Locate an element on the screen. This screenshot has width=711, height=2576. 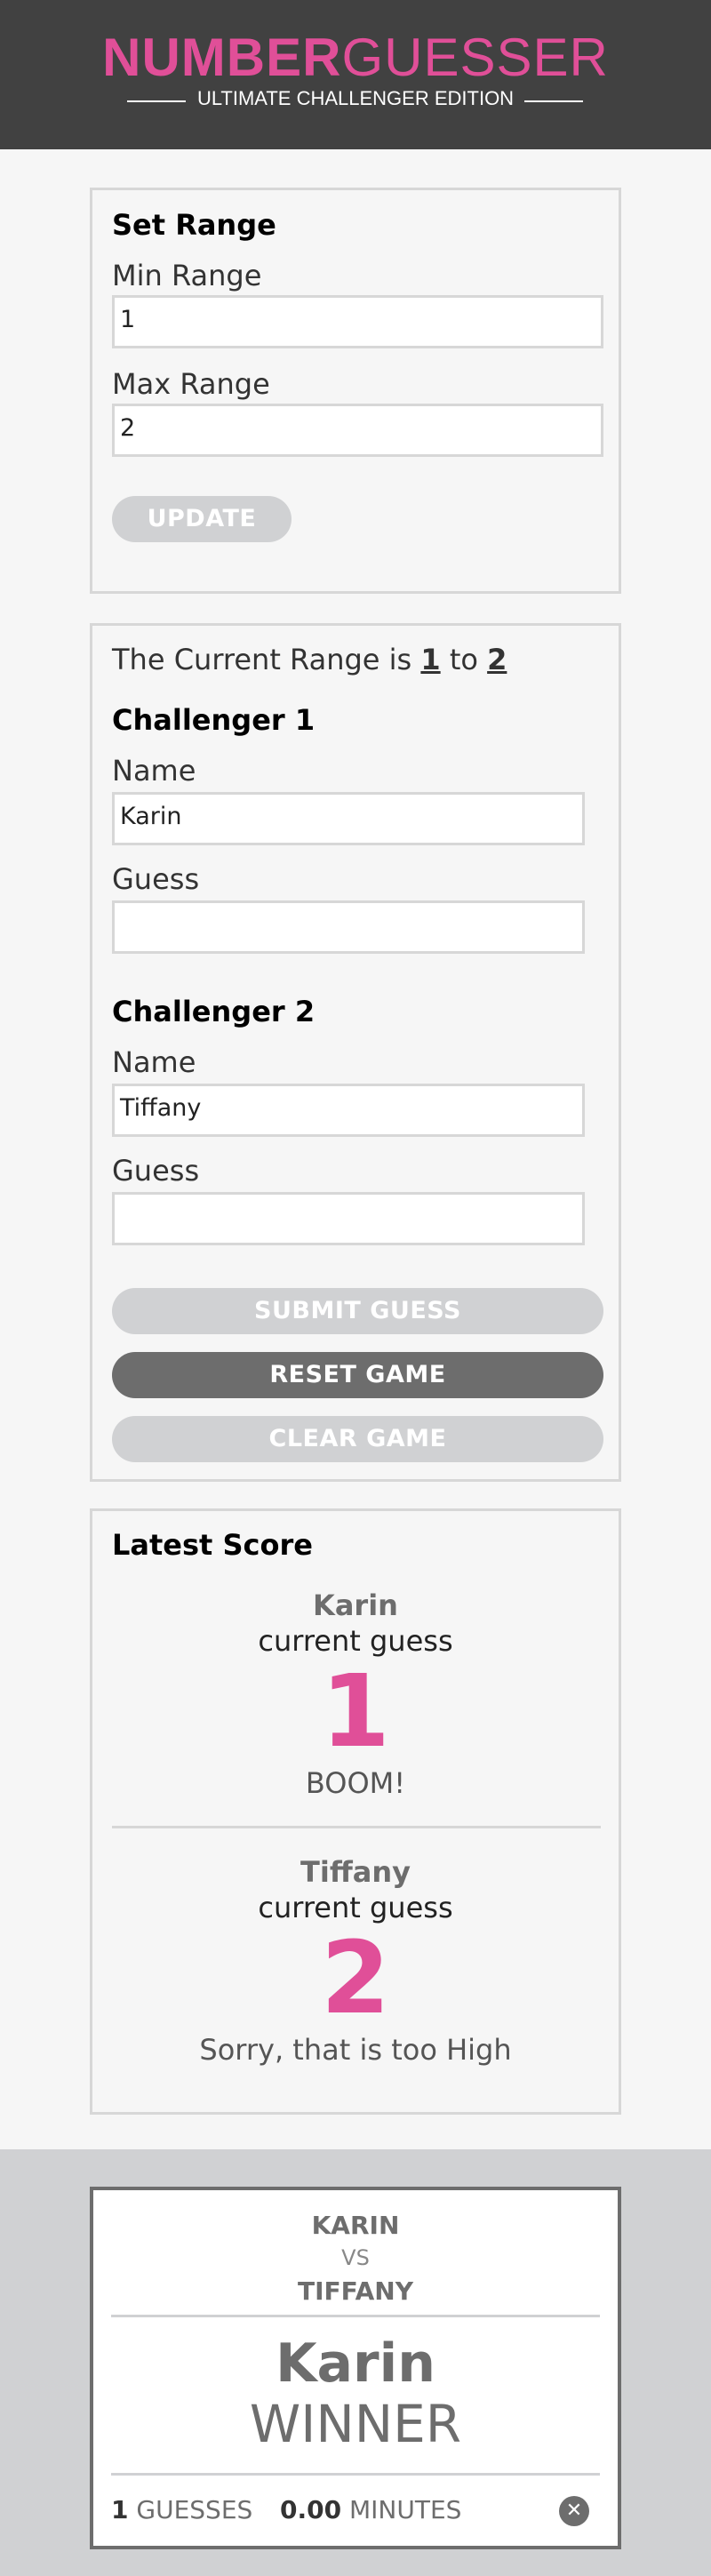
app-subtitle: ULTIMATE CHALLENGER EDITION is located at coordinates (355, 98).